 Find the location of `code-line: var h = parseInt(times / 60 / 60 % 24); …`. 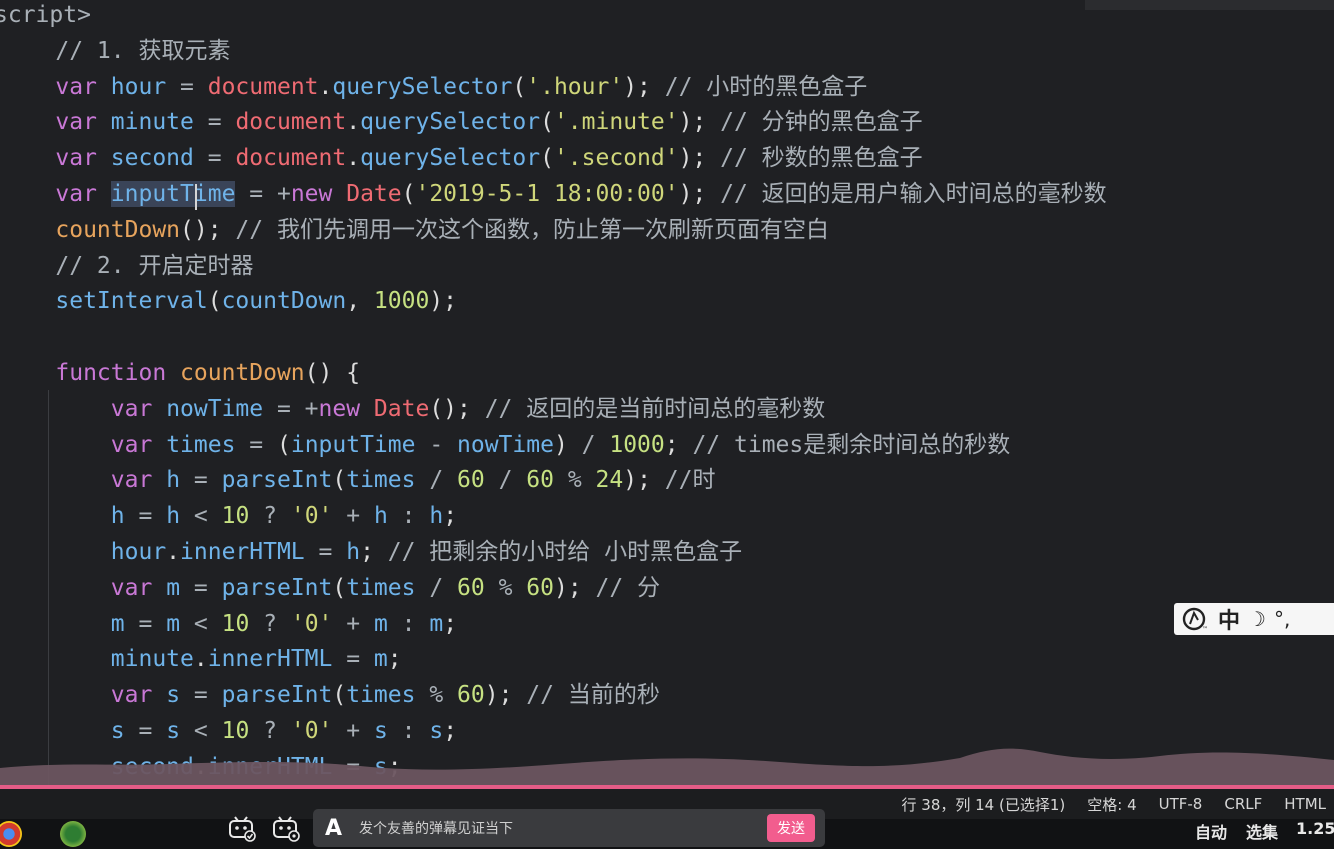

code-line: var h = parseInt(times / 60 / 60 % 24); … is located at coordinates (358, 480).